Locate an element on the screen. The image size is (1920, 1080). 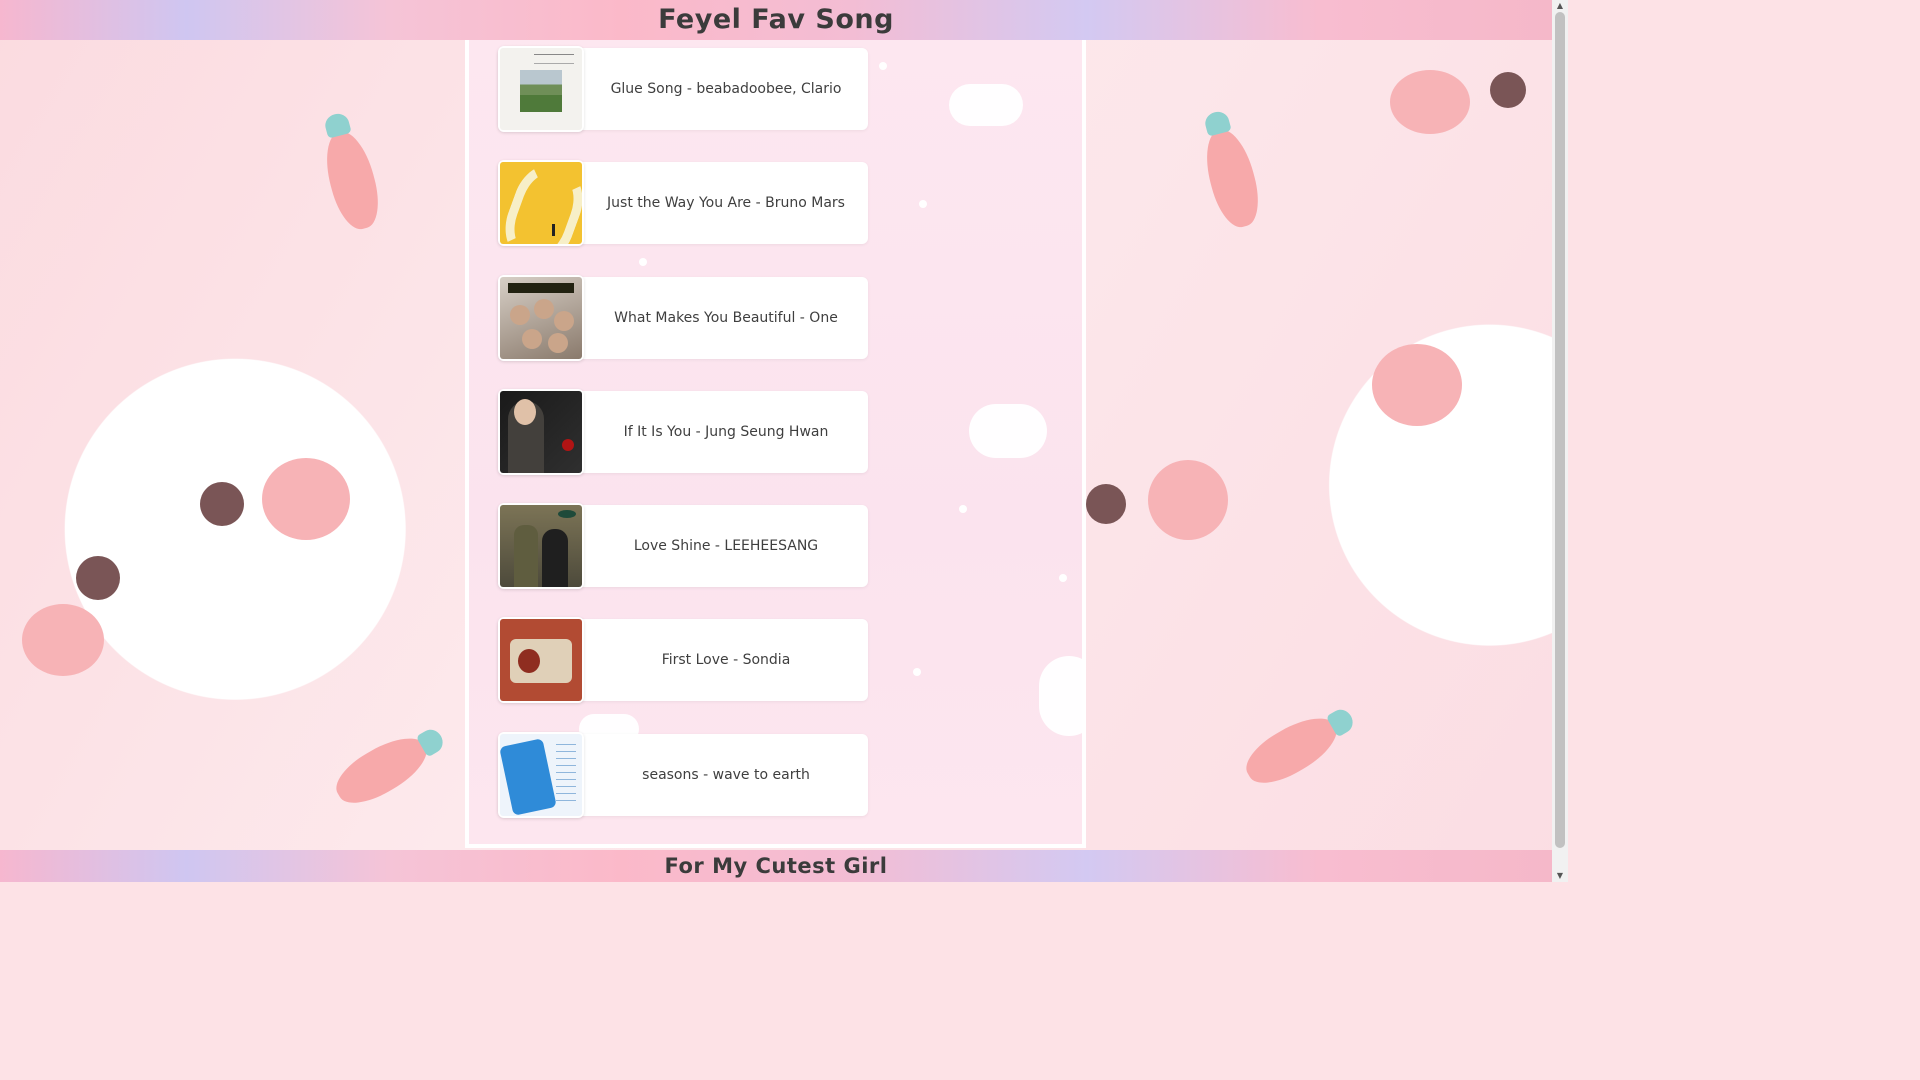
just-the-way-you-are-cover-image is located at coordinates (541, 203).